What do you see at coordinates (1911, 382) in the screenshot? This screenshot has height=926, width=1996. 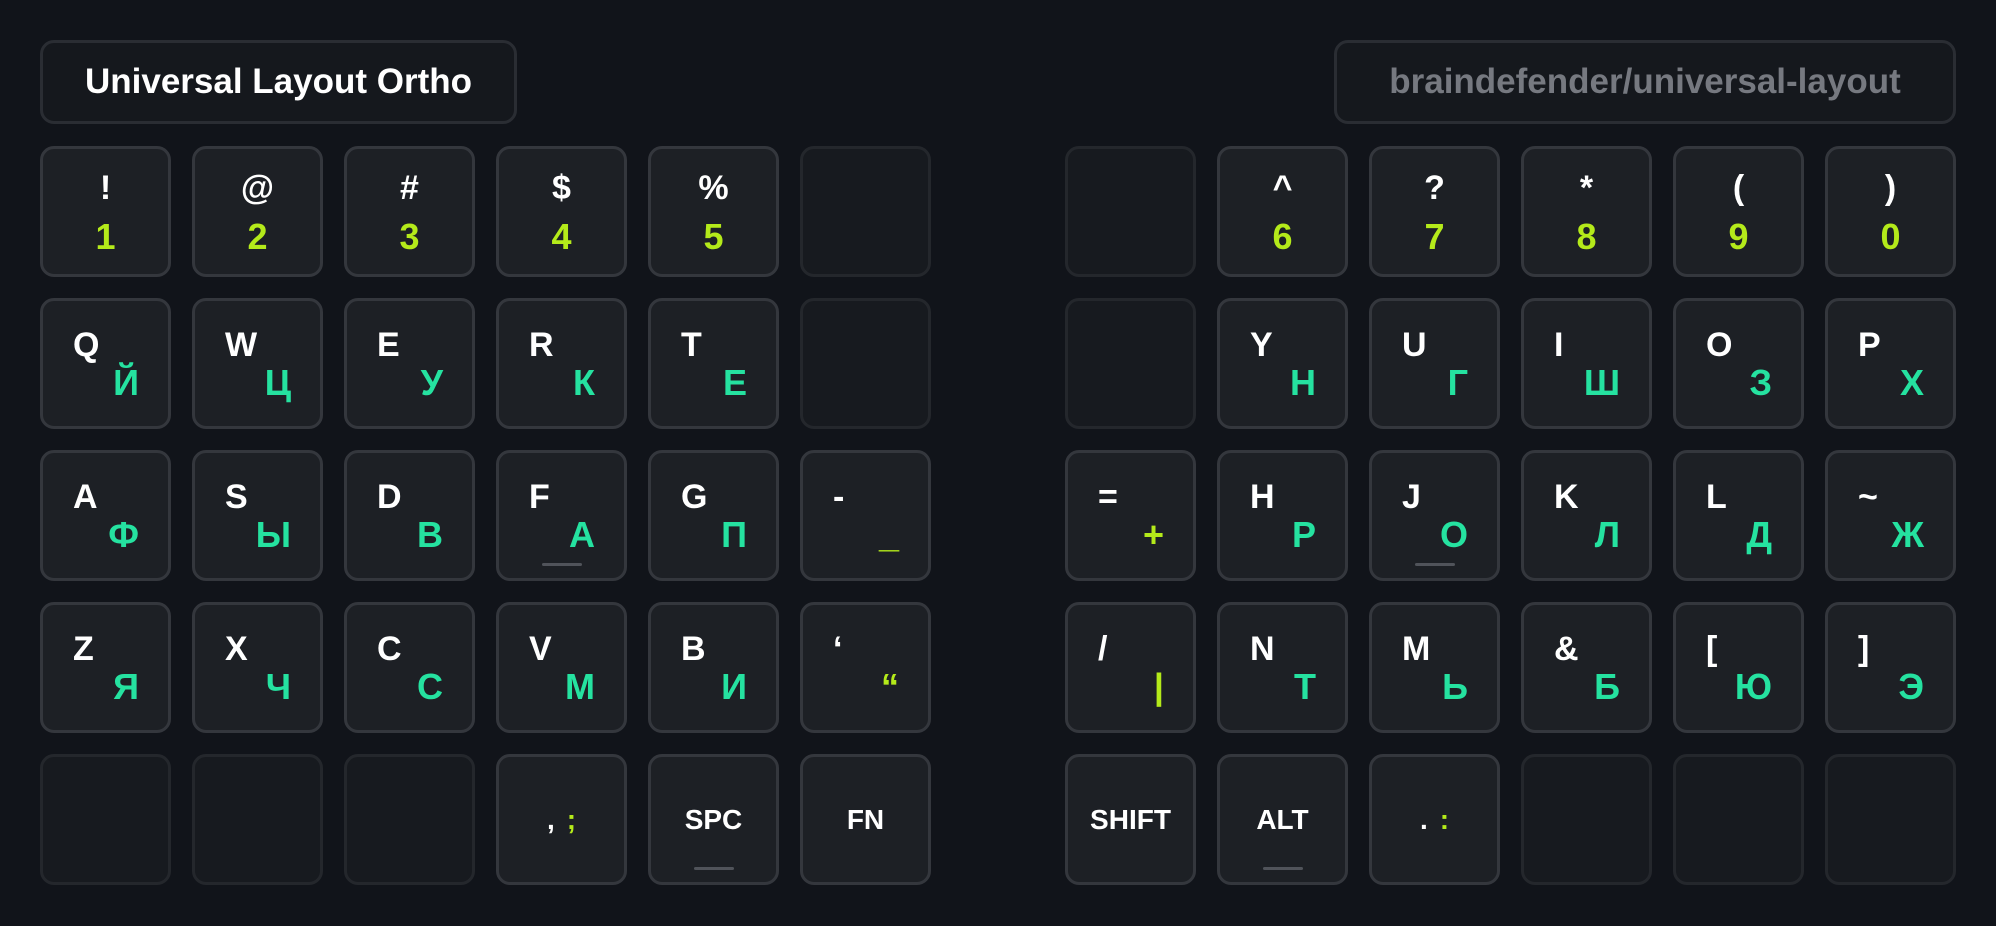 I see `key-cyrillic-label: Х` at bounding box center [1911, 382].